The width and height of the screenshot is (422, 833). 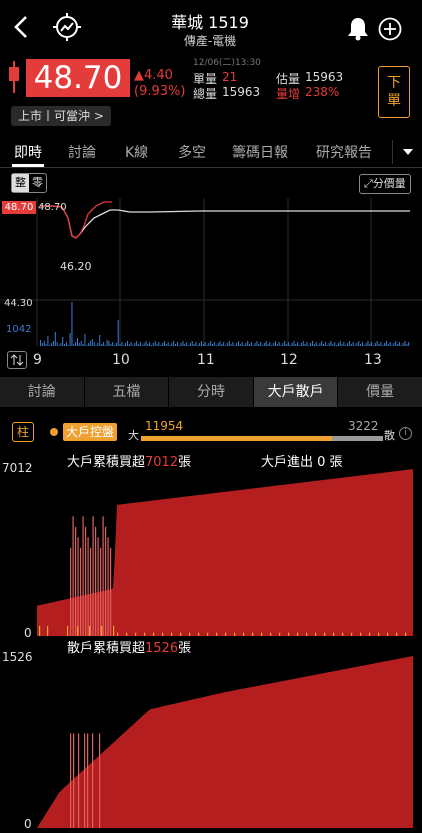 What do you see at coordinates (23, 432) in the screenshot?
I see `column-button: 柱` at bounding box center [23, 432].